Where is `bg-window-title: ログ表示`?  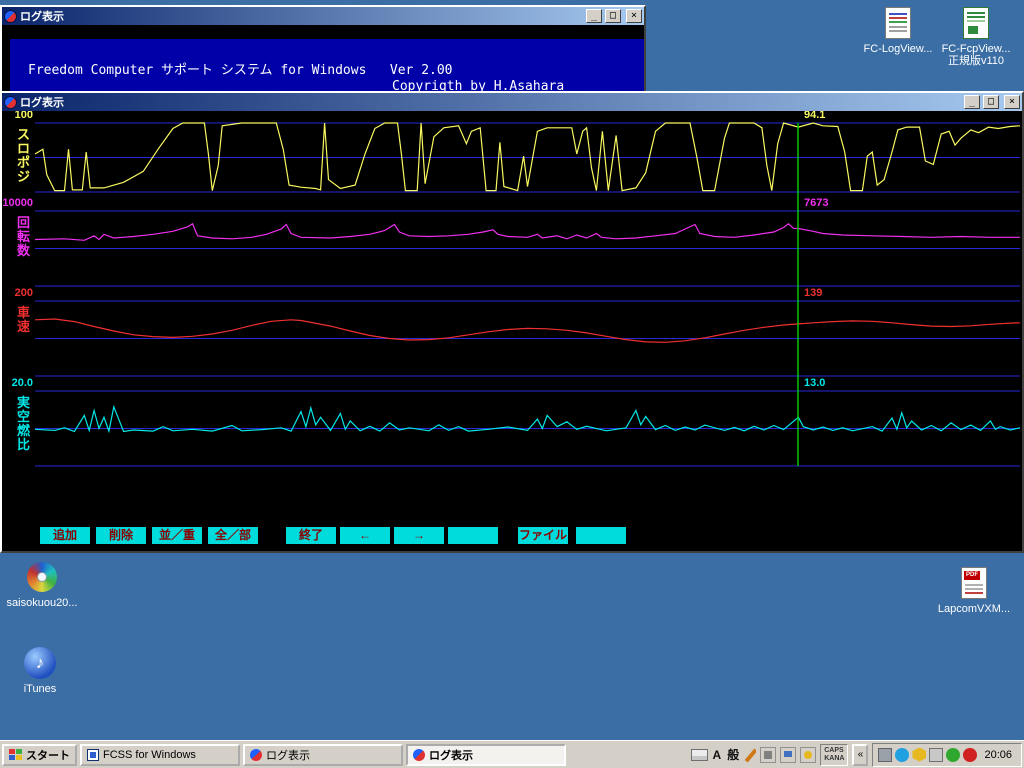 bg-window-title: ログ表示 is located at coordinates (42, 17).